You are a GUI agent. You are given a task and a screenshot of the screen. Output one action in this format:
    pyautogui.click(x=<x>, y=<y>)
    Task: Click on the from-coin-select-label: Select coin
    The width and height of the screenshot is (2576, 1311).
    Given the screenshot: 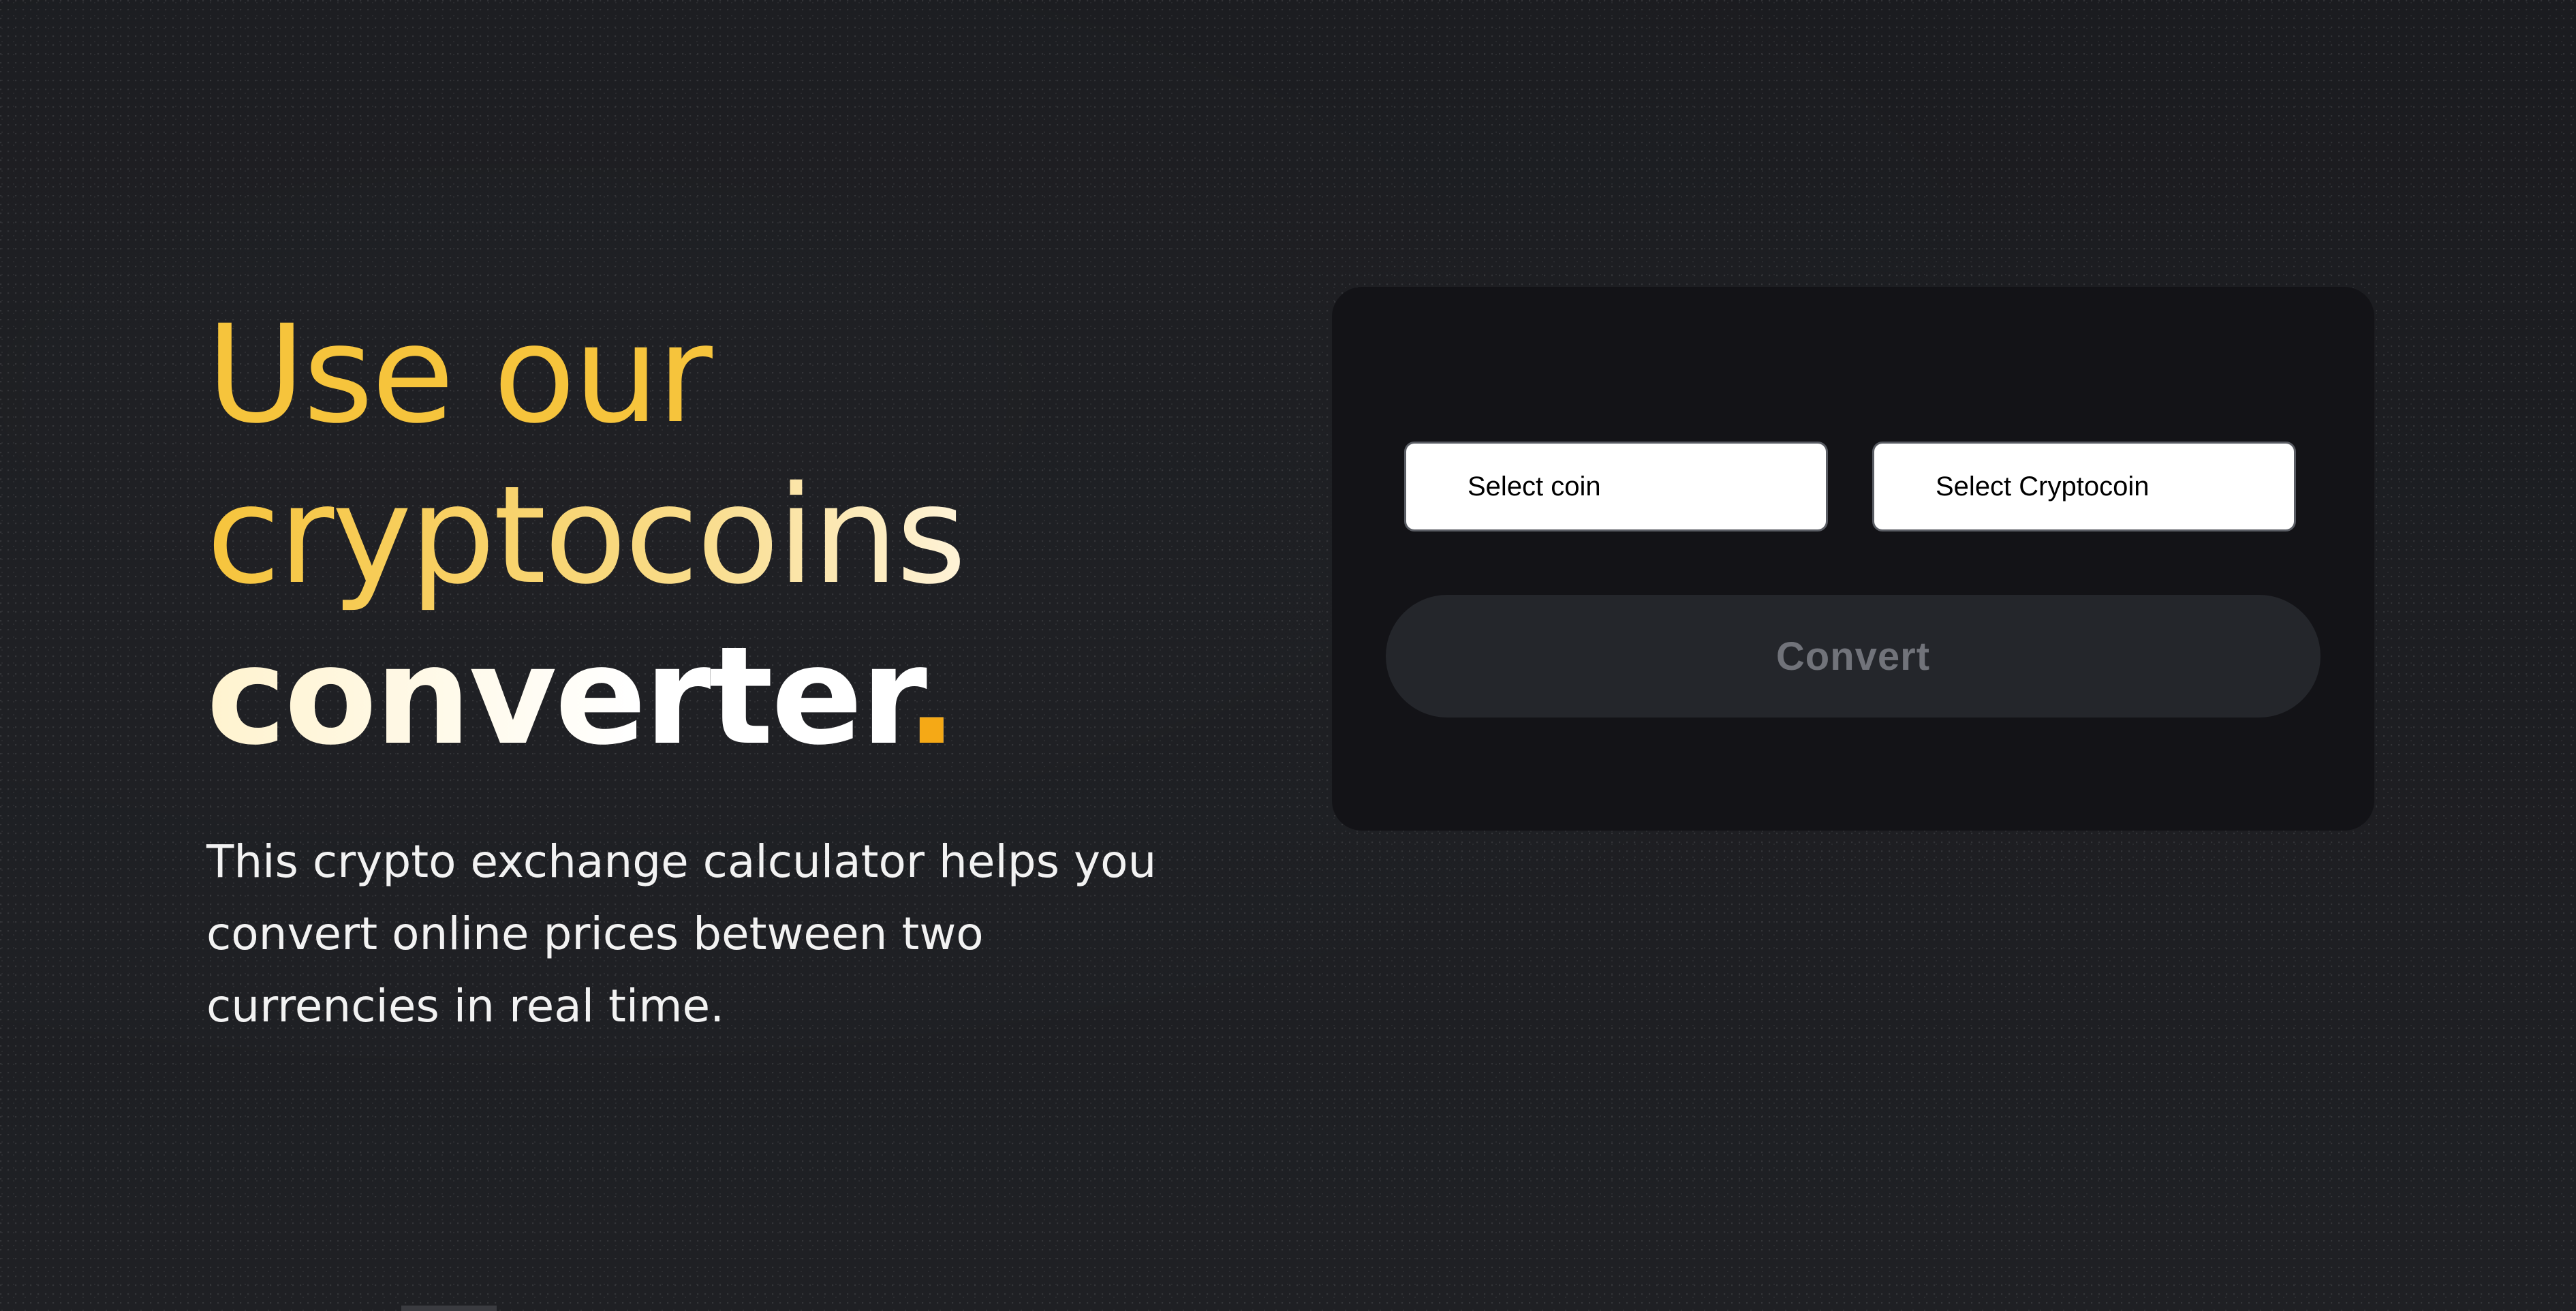 What is the action you would take?
    pyautogui.click(x=1535, y=487)
    